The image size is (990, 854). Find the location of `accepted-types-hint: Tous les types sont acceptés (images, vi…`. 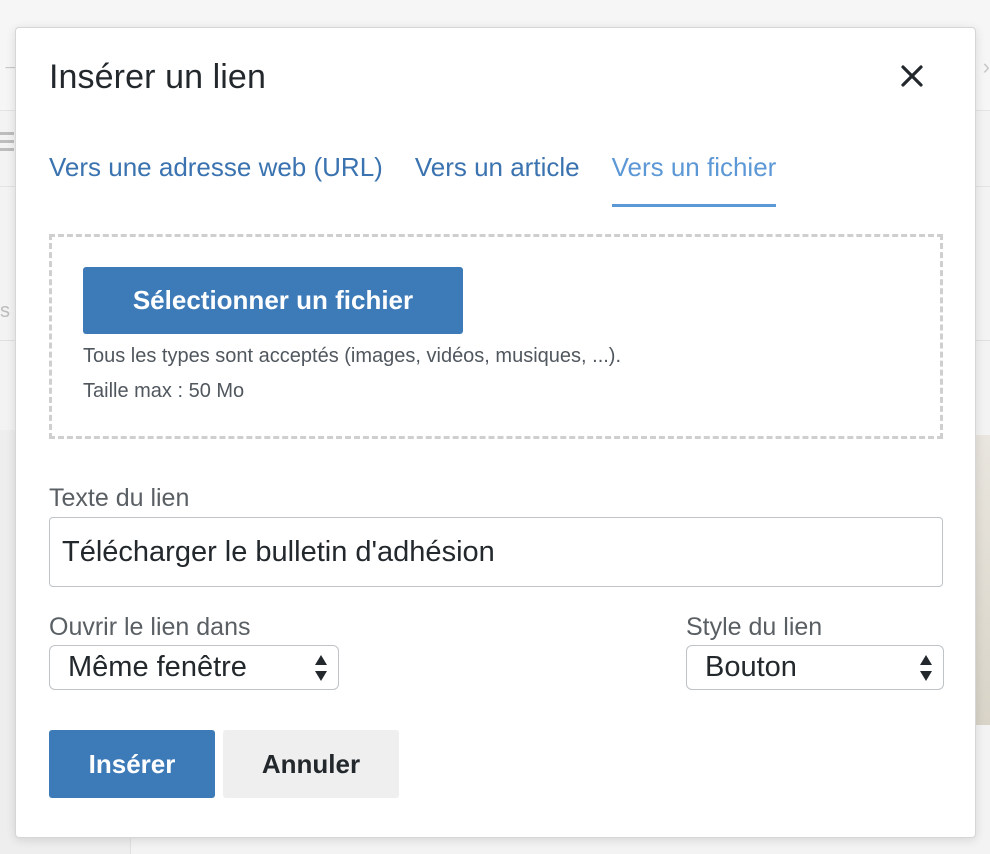

accepted-types-hint: Tous les types sont acceptés (images, vi… is located at coordinates (352, 356).